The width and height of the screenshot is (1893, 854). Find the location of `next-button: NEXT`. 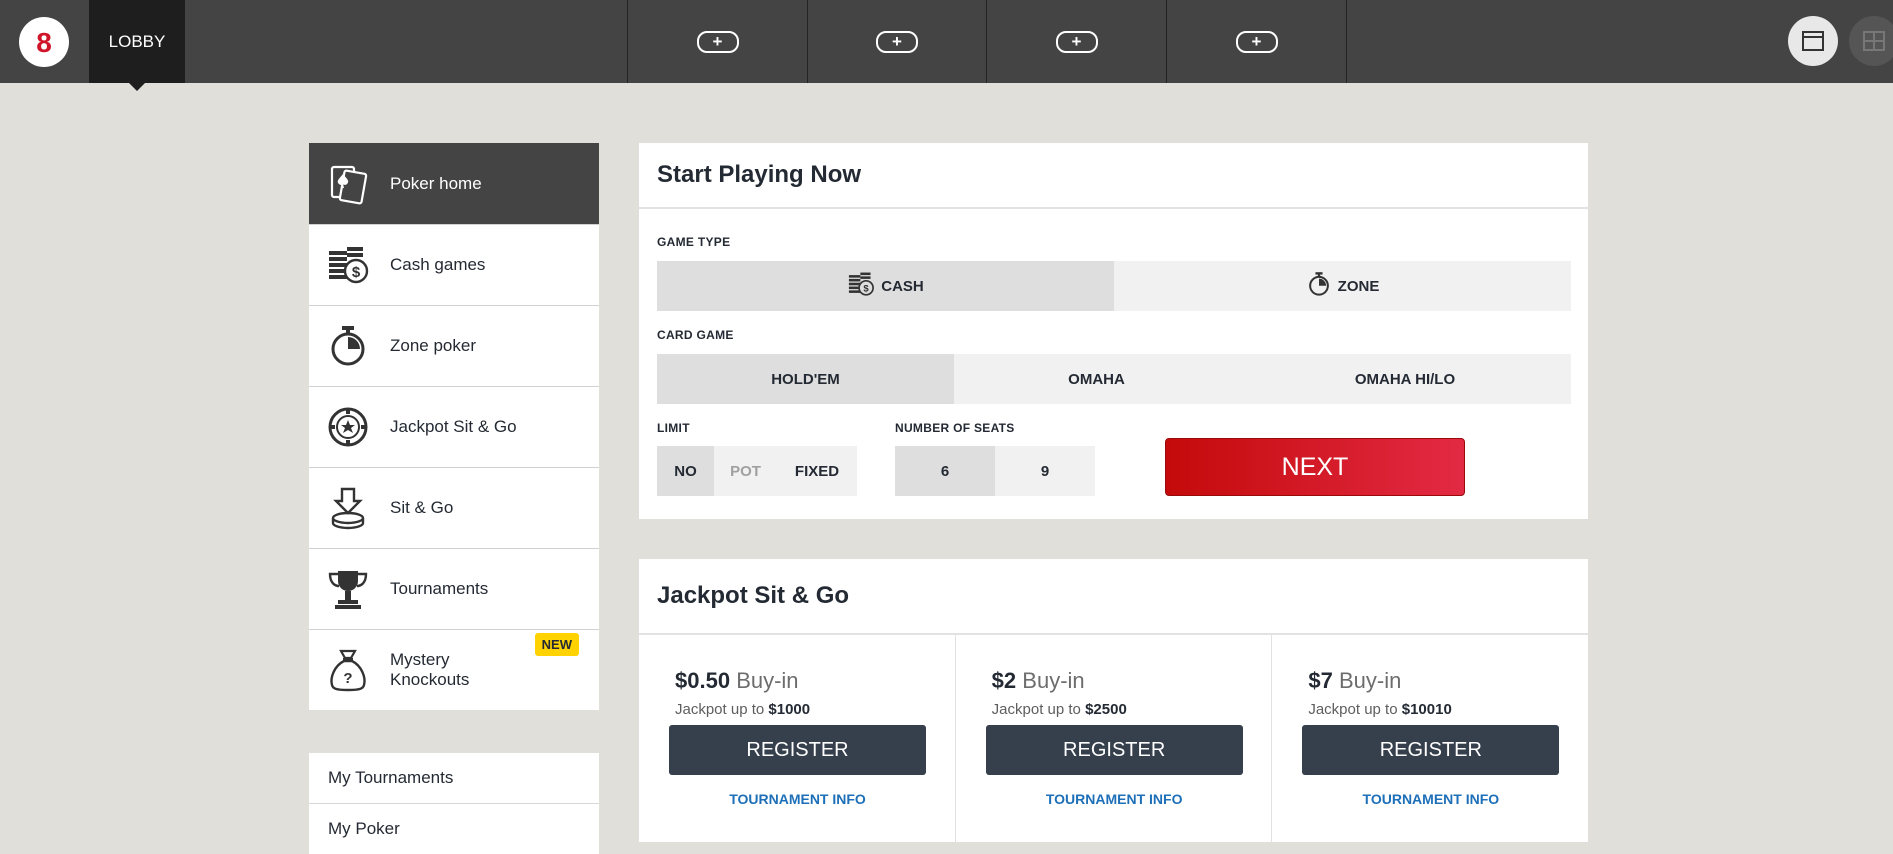

next-button: NEXT is located at coordinates (1315, 467).